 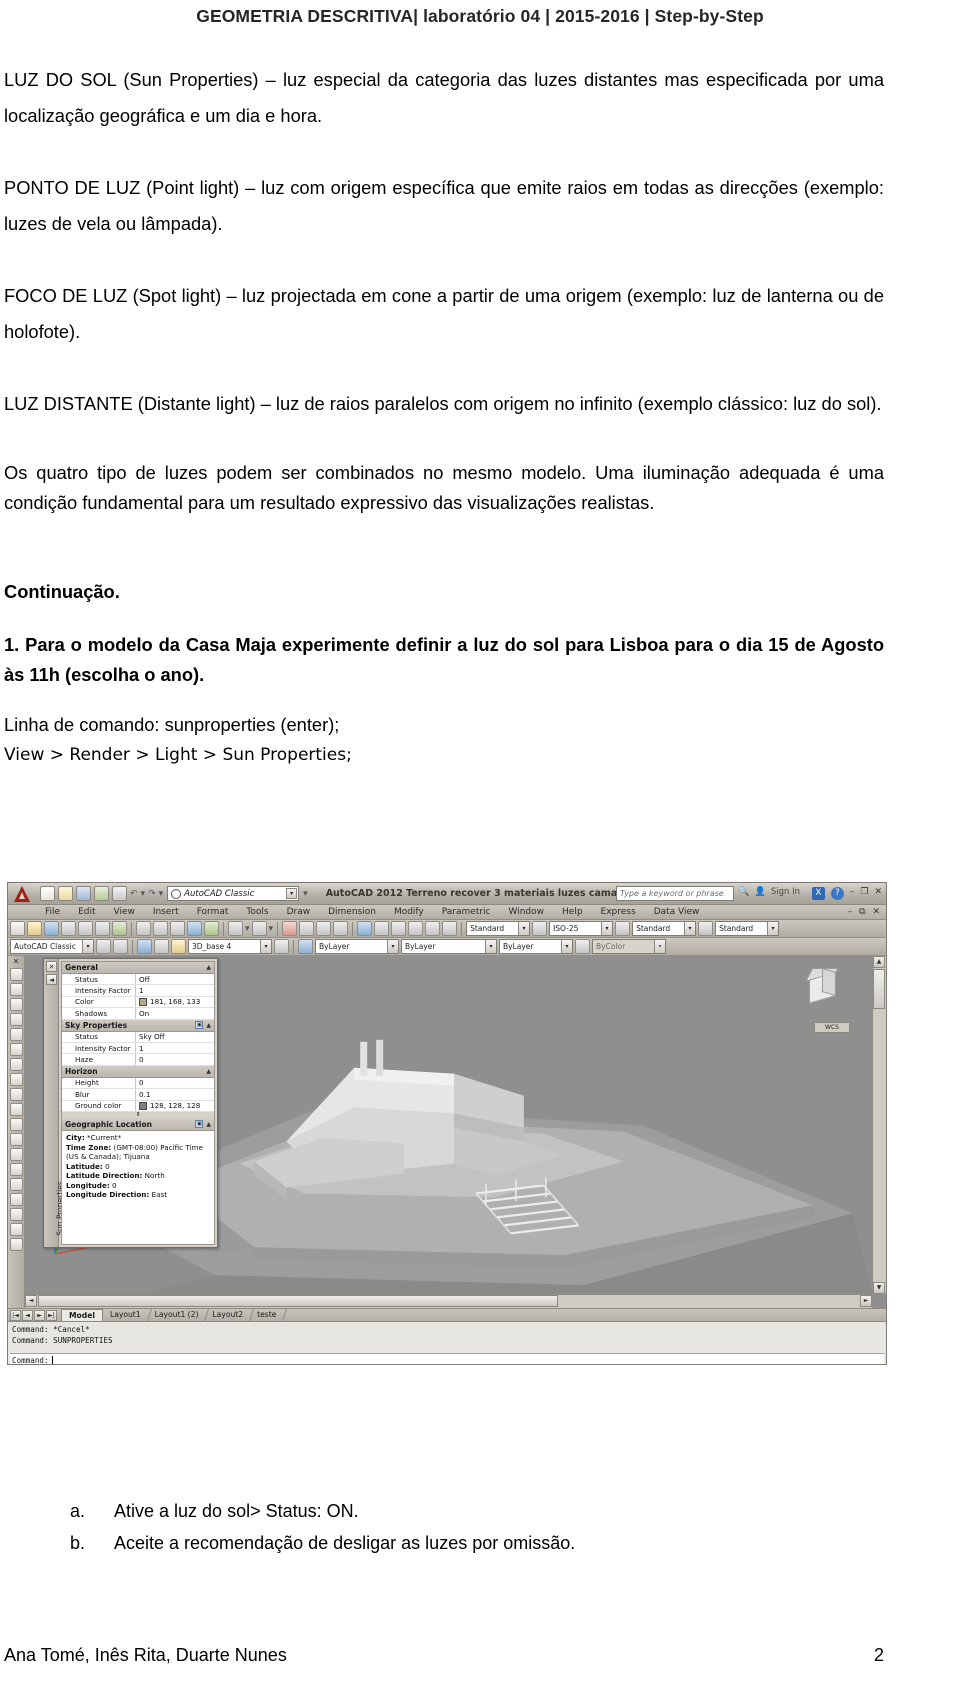 What do you see at coordinates (138, 1115) in the screenshot?
I see `palette-splitter: ⬍` at bounding box center [138, 1115].